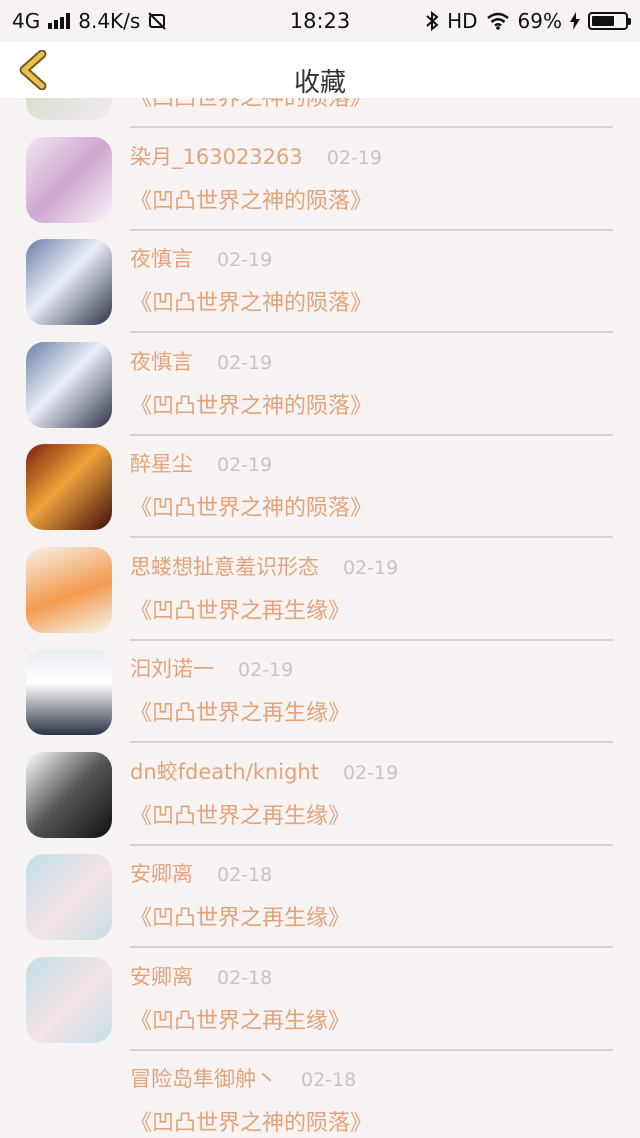 The width and height of the screenshot is (640, 1138). Describe the element at coordinates (172, 669) in the screenshot. I see `user-name: 汩刘诺一` at that location.